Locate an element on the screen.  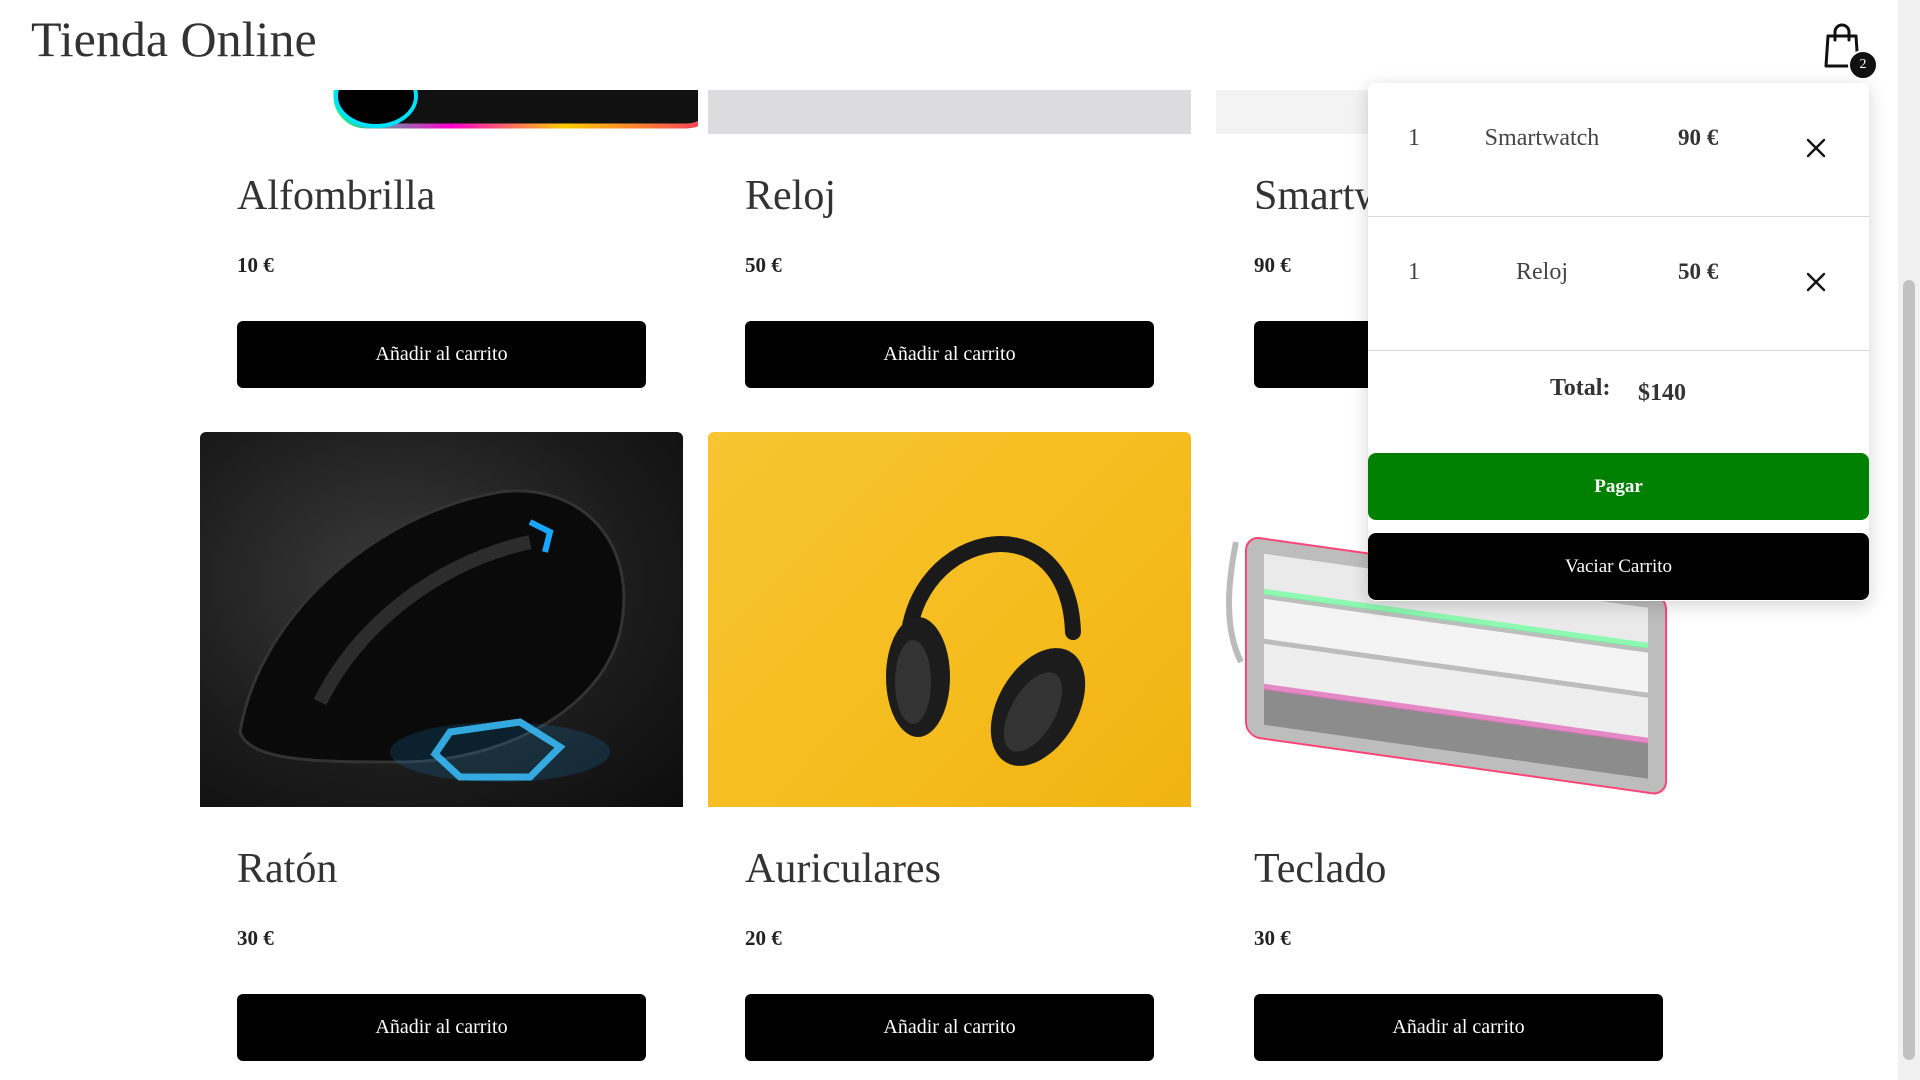
mouse-image is located at coordinates (432, 635).